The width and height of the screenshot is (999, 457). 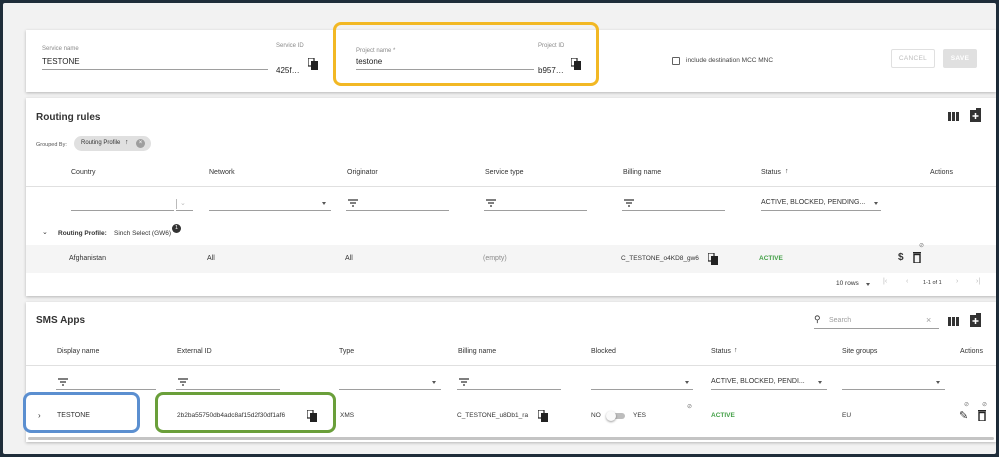 I want to click on prev-page-icon: ‹, so click(x=907, y=281).